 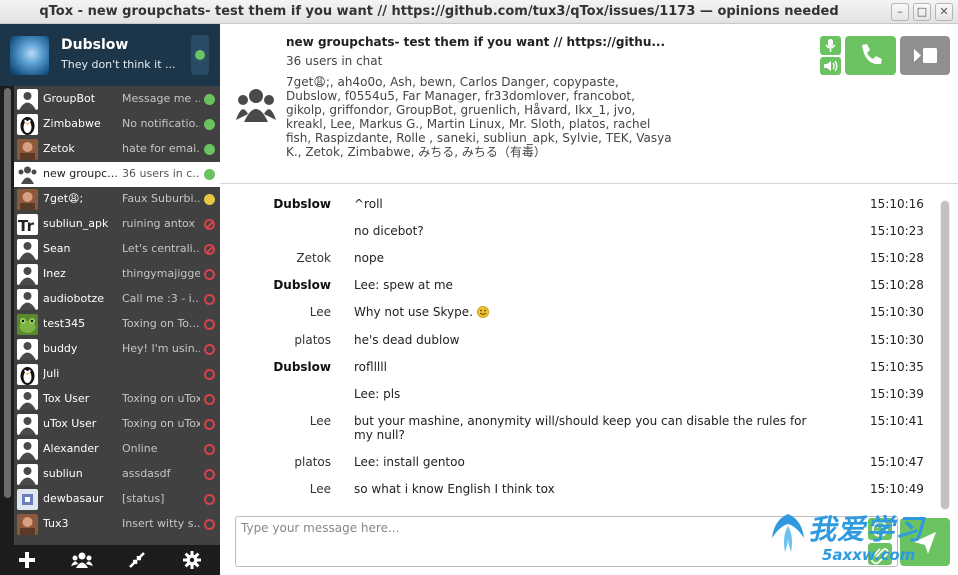 What do you see at coordinates (63, 473) in the screenshot?
I see `contact-name: subliun` at bounding box center [63, 473].